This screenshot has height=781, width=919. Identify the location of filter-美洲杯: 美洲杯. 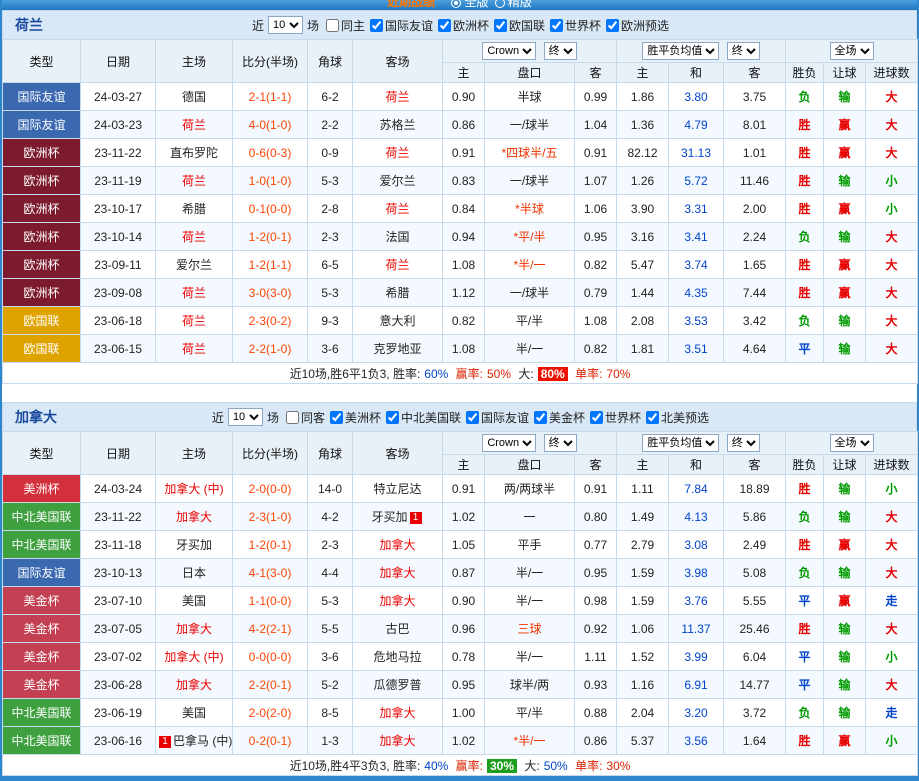
(355, 417).